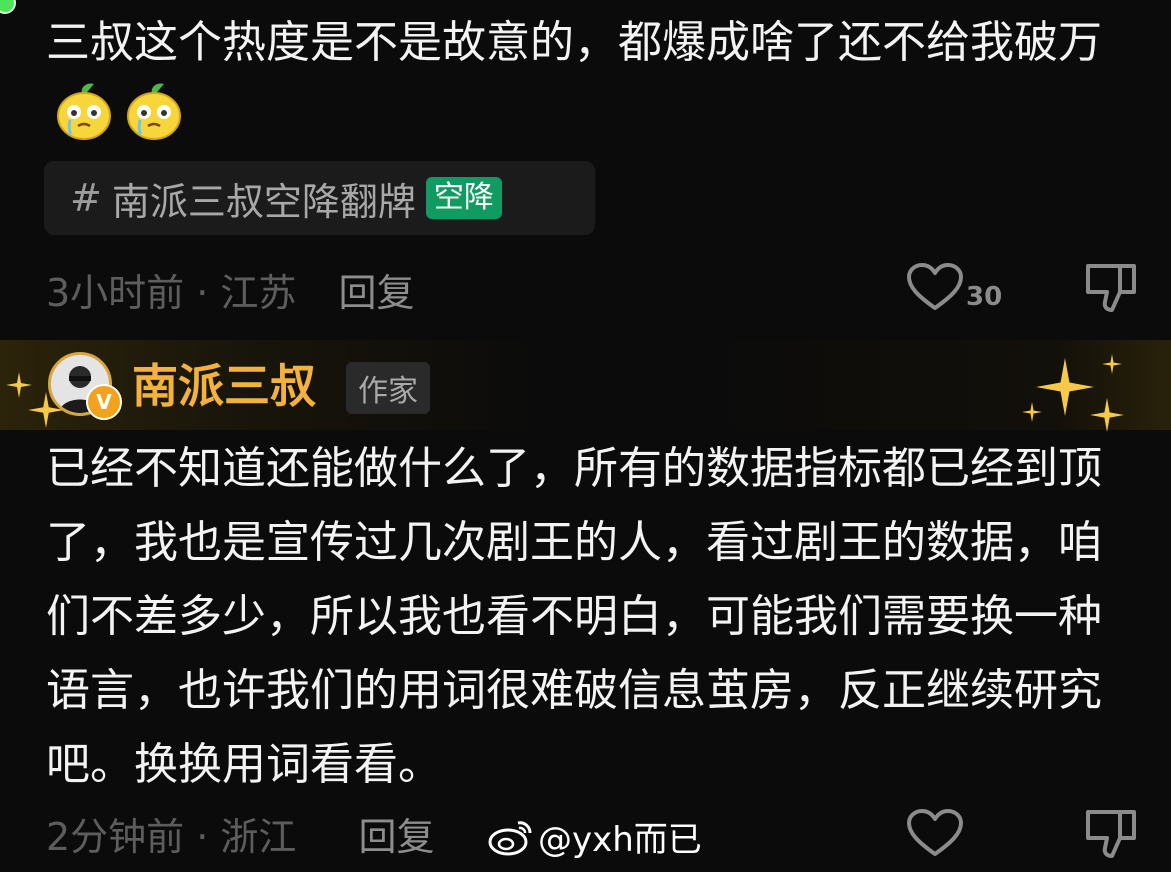  What do you see at coordinates (620, 840) in the screenshot?
I see `watermark-text: @yxh而已` at bounding box center [620, 840].